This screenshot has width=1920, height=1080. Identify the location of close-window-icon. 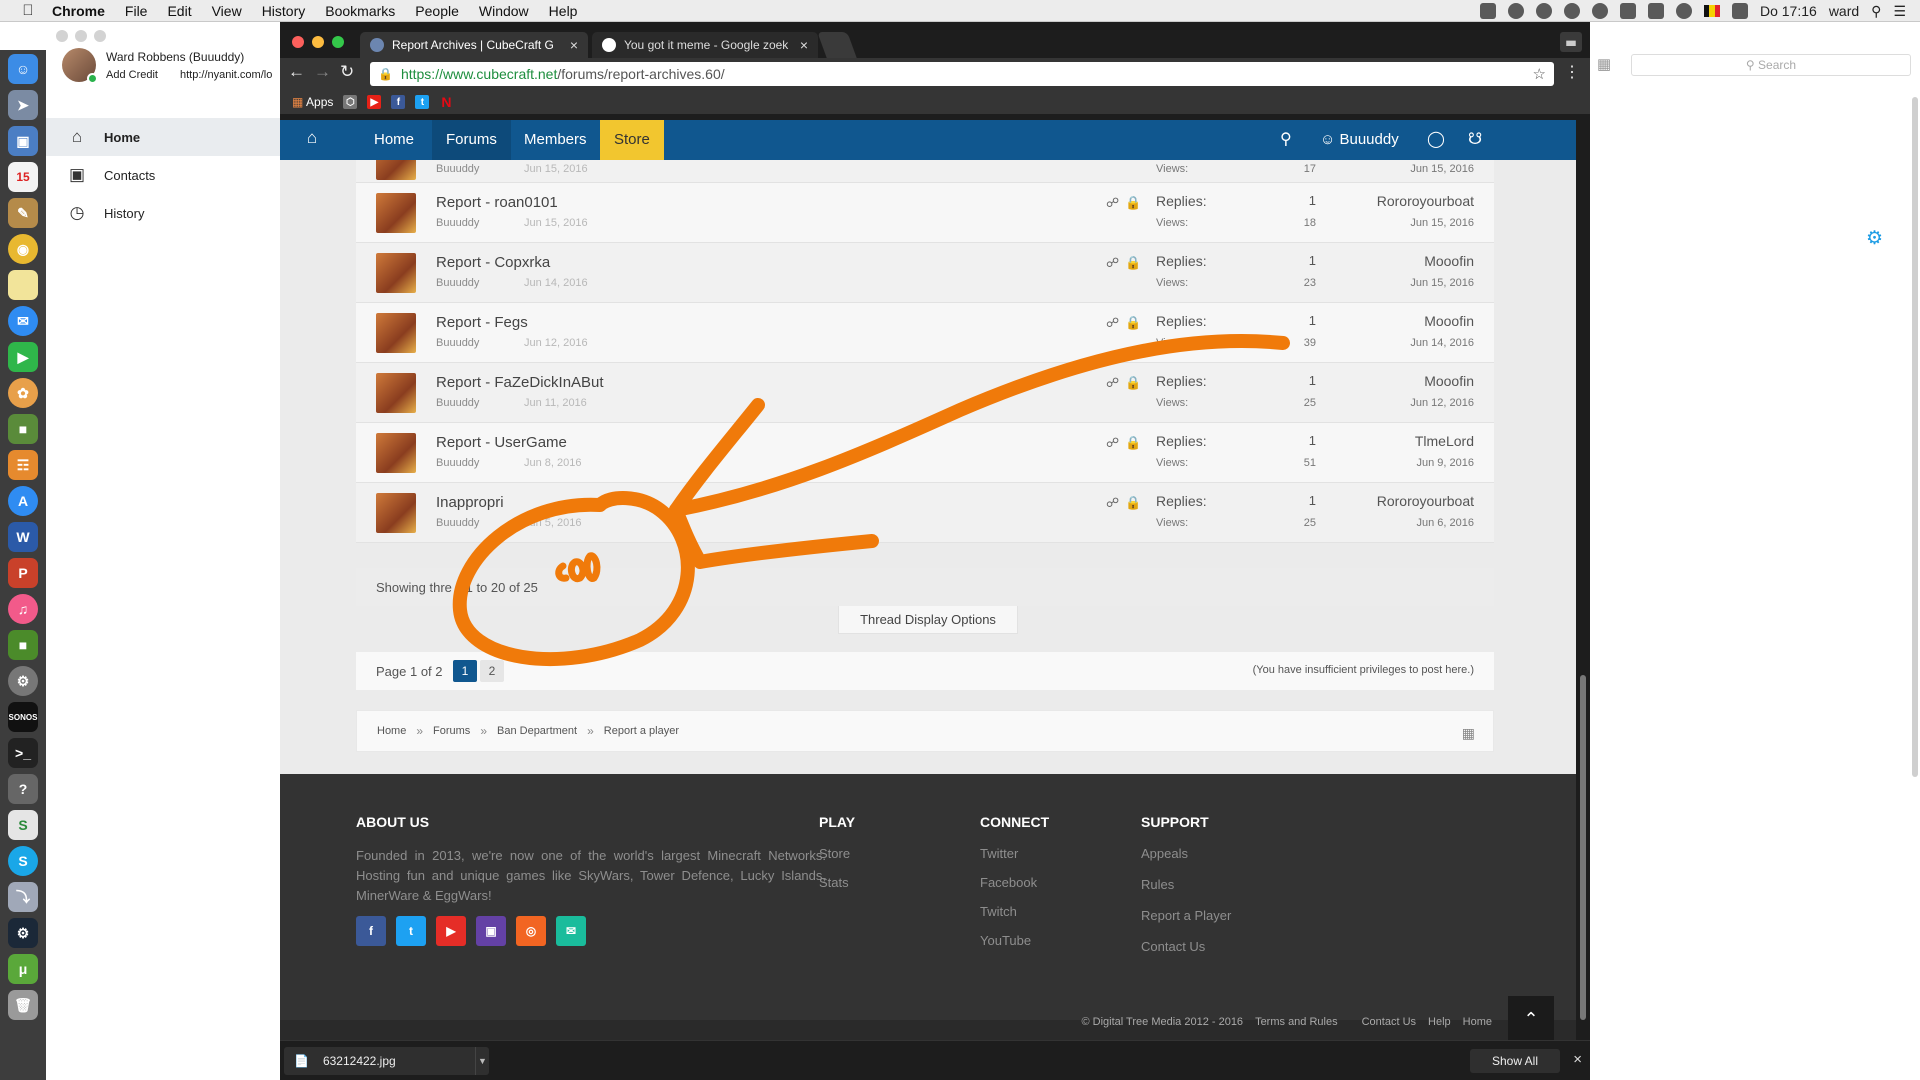
(62, 36).